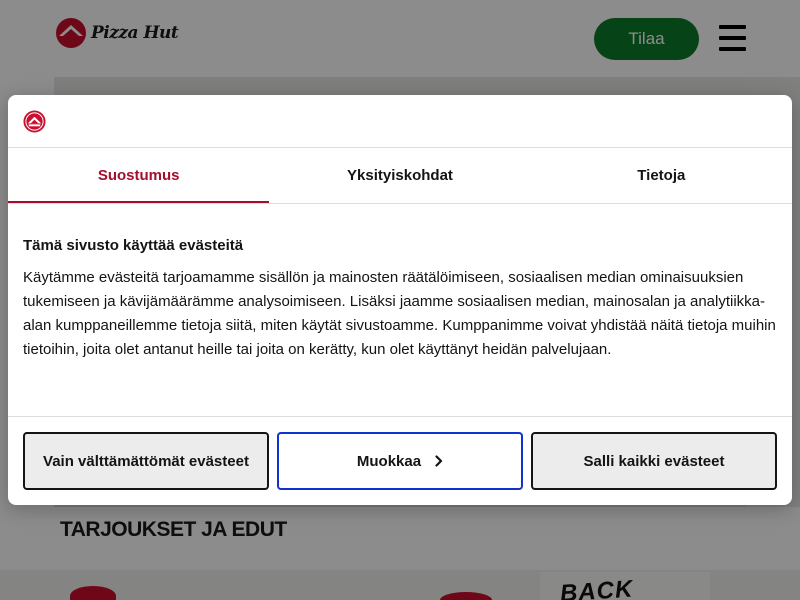 The image size is (800, 600). I want to click on allow-all-label: Salli kaikki evästeet, so click(654, 461).